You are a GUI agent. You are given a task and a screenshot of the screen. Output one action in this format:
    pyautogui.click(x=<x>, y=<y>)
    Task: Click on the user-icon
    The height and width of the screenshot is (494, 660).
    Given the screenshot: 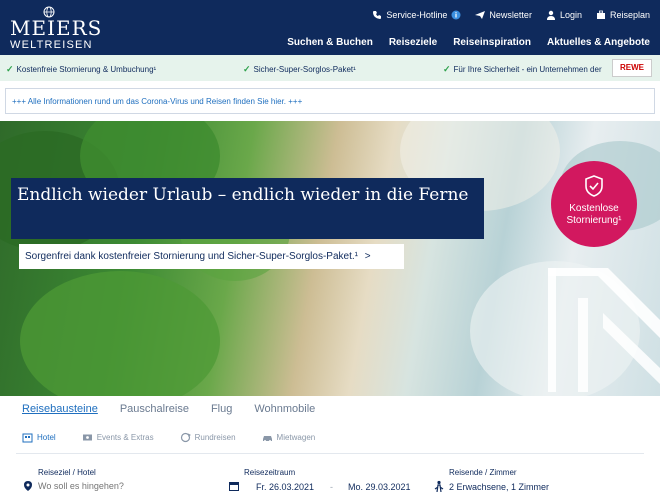 What is the action you would take?
    pyautogui.click(x=550, y=15)
    